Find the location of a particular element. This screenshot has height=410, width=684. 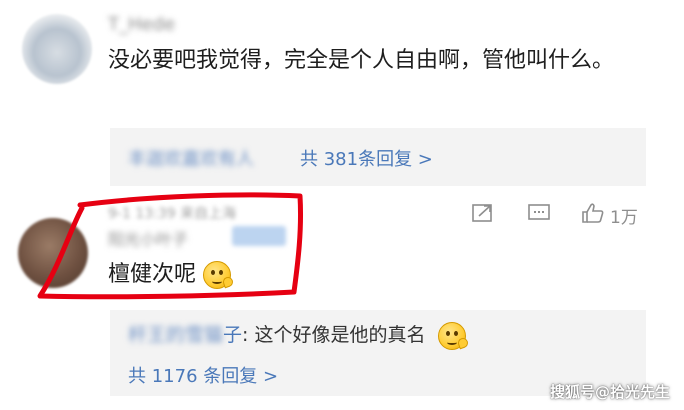

comment-text: 没必要吧我觉得，完全是个人自由啊，管他叫什么。 is located at coordinates (361, 60).